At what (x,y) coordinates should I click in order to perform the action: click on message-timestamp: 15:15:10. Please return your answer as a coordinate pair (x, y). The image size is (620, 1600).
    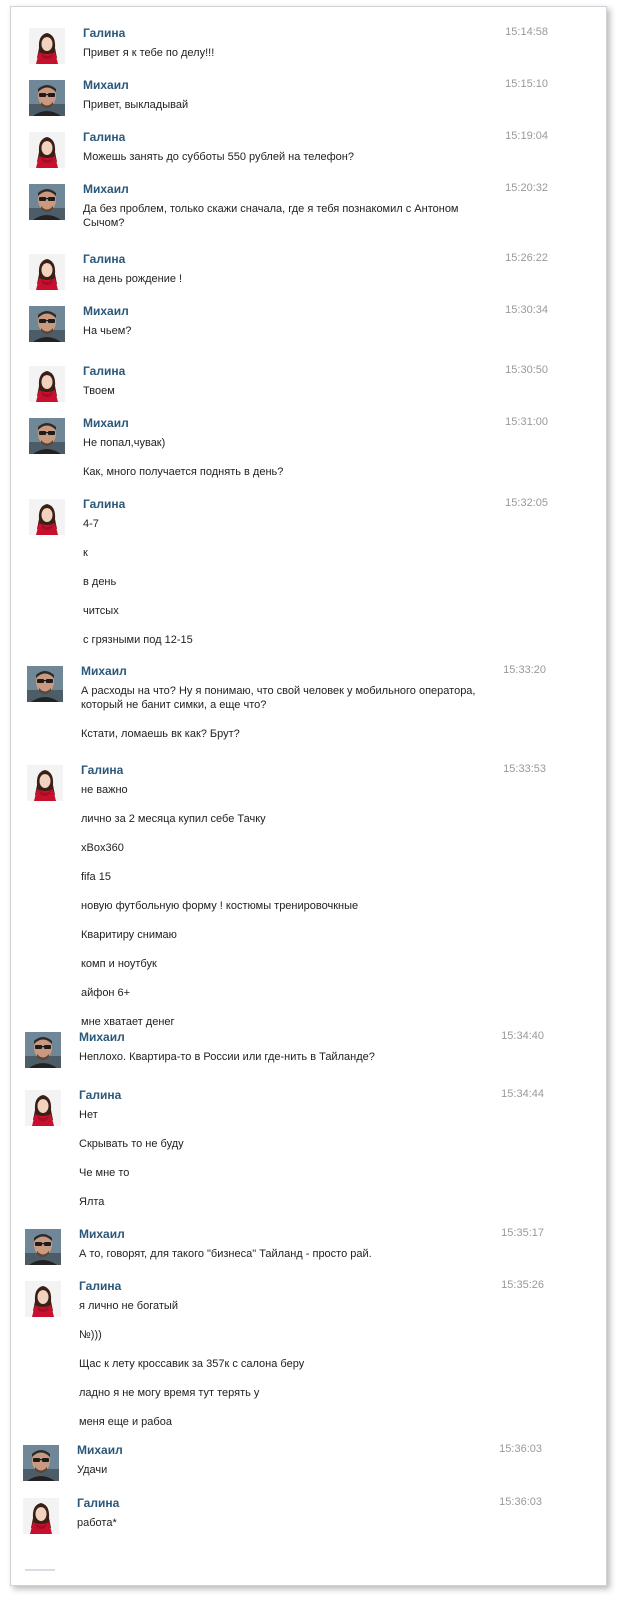
    Looking at the image, I should click on (526, 84).